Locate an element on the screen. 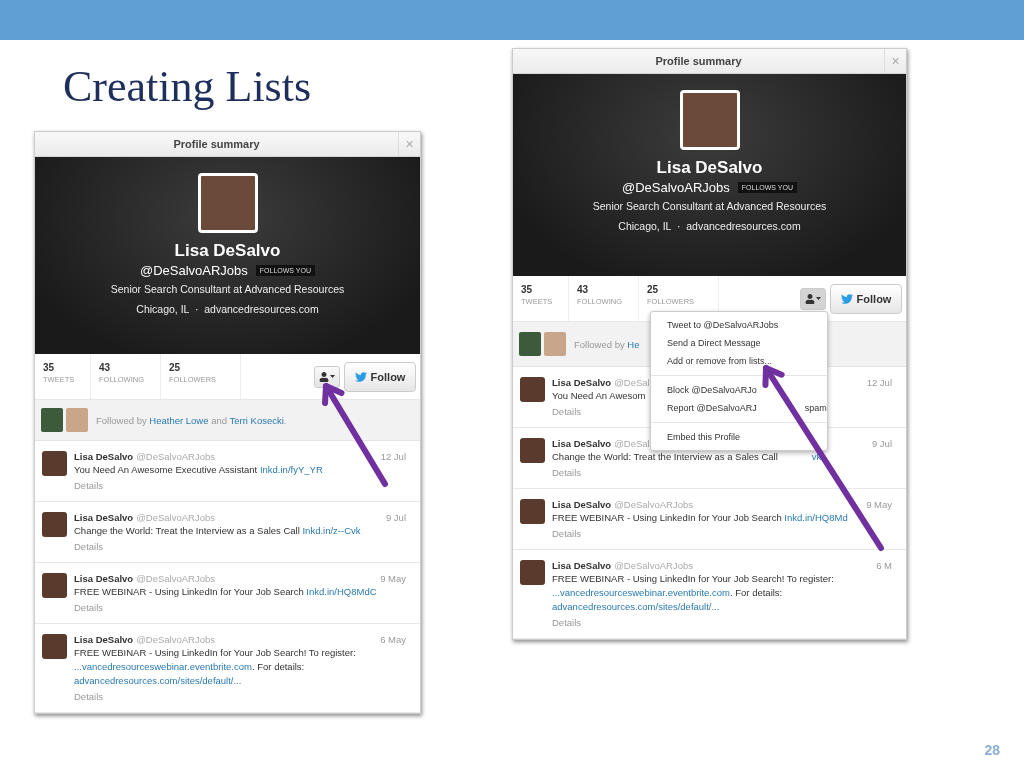 Image resolution: width=1024 pixels, height=768 pixels. followed-by-text: Followed by He is located at coordinates (607, 344).